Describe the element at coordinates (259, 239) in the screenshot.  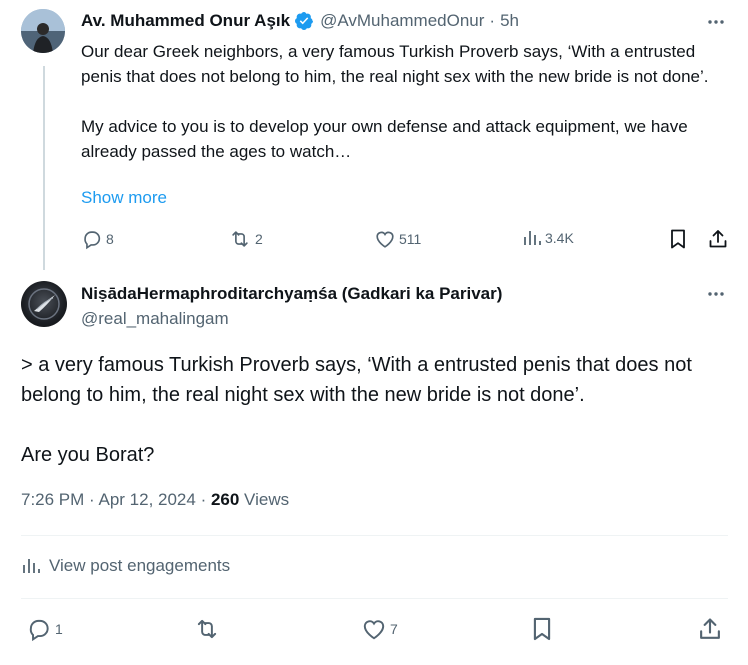
I see `repost-count: 2` at that location.